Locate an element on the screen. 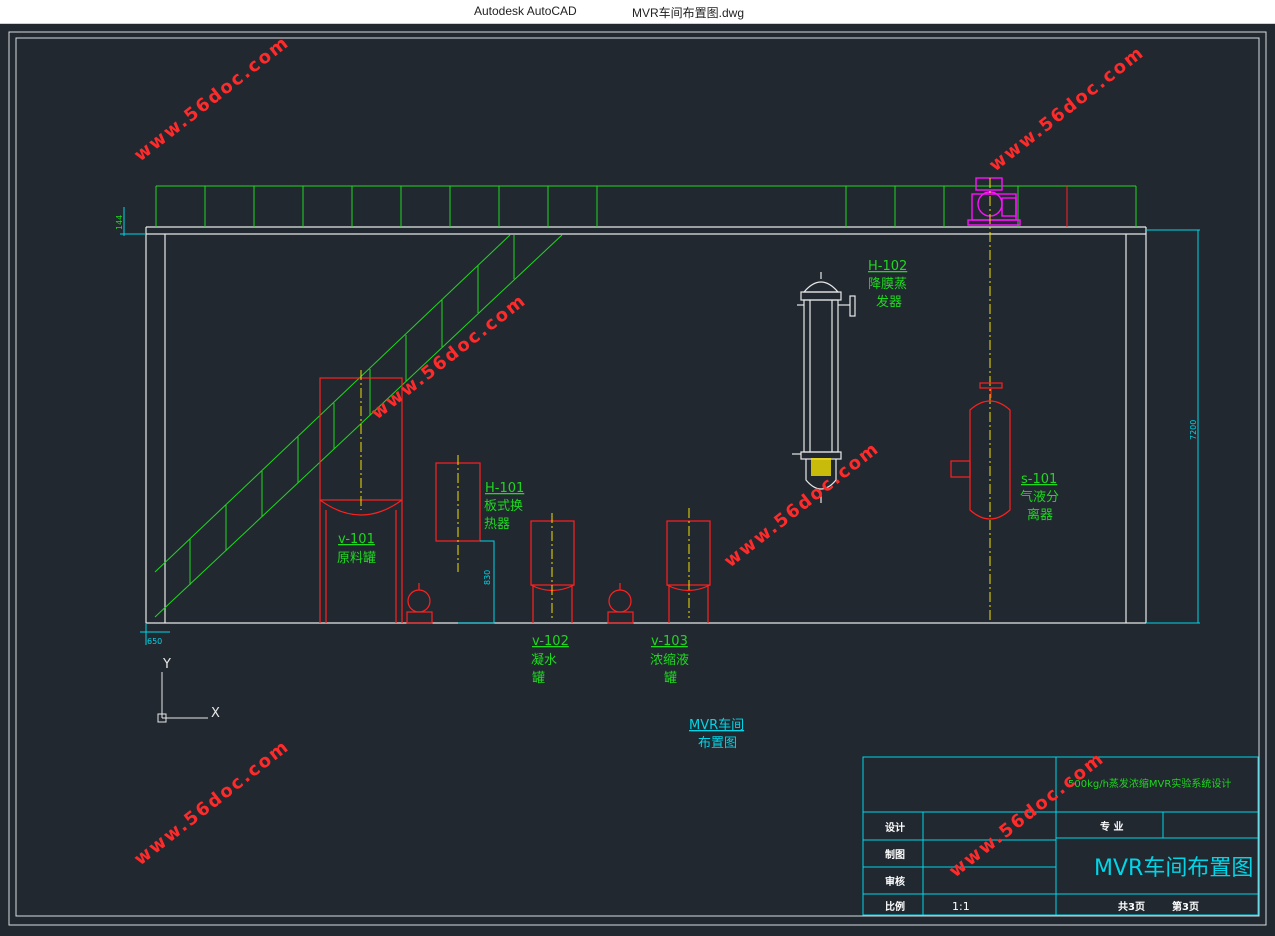 The height and width of the screenshot is (936, 1275). label-s101-name1: 气液分 is located at coordinates (1039, 497).